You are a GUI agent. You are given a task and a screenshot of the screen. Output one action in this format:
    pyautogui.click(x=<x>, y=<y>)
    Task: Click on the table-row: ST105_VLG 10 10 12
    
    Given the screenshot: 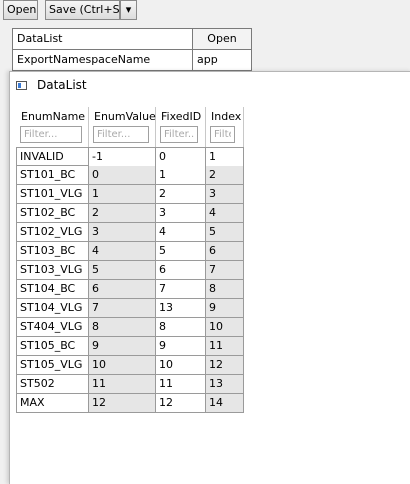 What is the action you would take?
    pyautogui.click(x=130, y=365)
    